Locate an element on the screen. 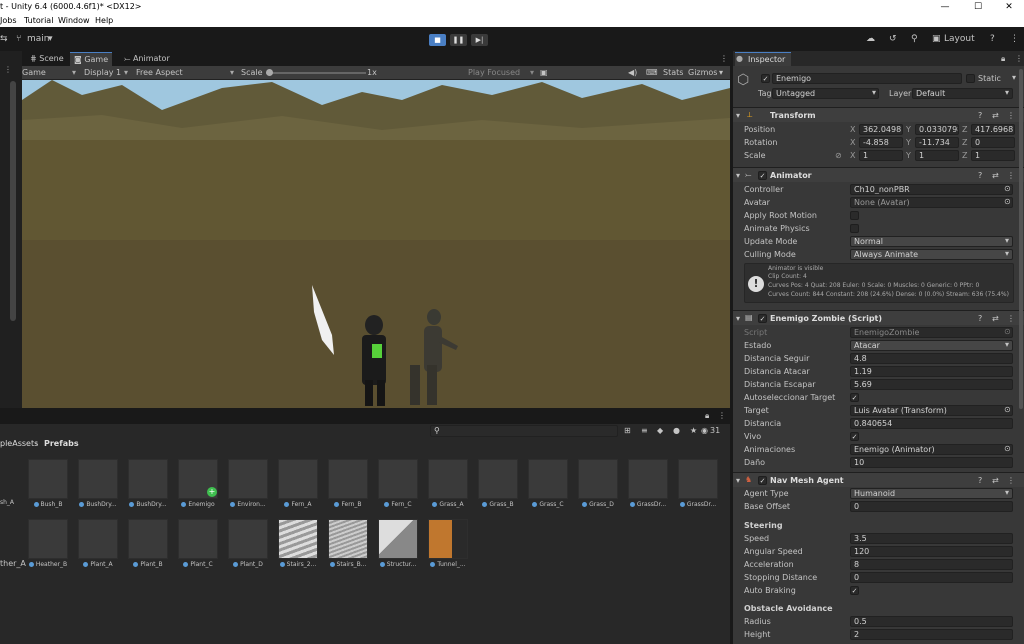 Image resolution: width=1024 pixels, height=644 pixels. height-field: 2 is located at coordinates (931, 634).